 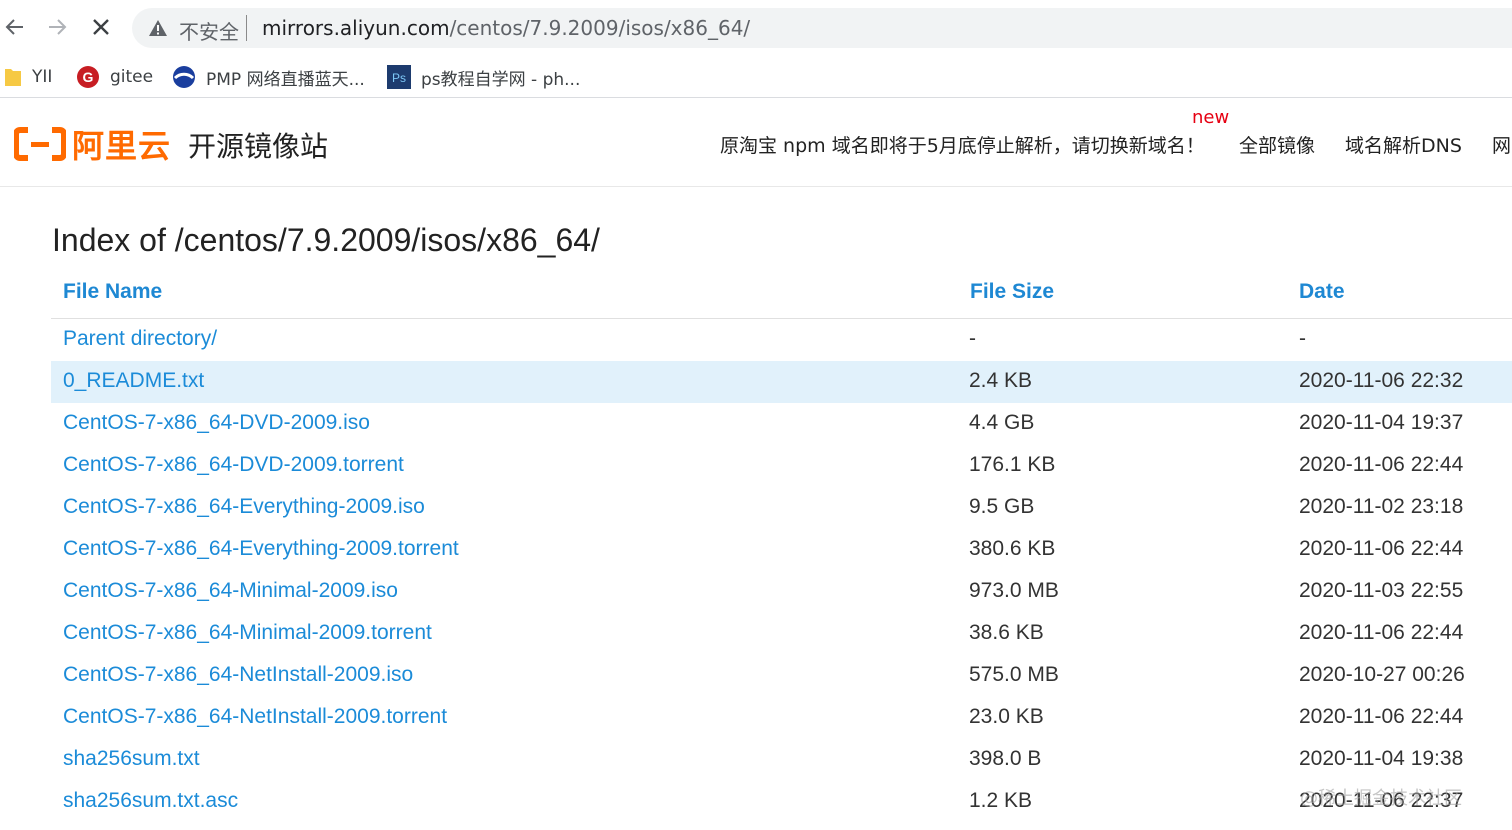 What do you see at coordinates (40, 144) in the screenshot?
I see `aliyun-logo-icon` at bounding box center [40, 144].